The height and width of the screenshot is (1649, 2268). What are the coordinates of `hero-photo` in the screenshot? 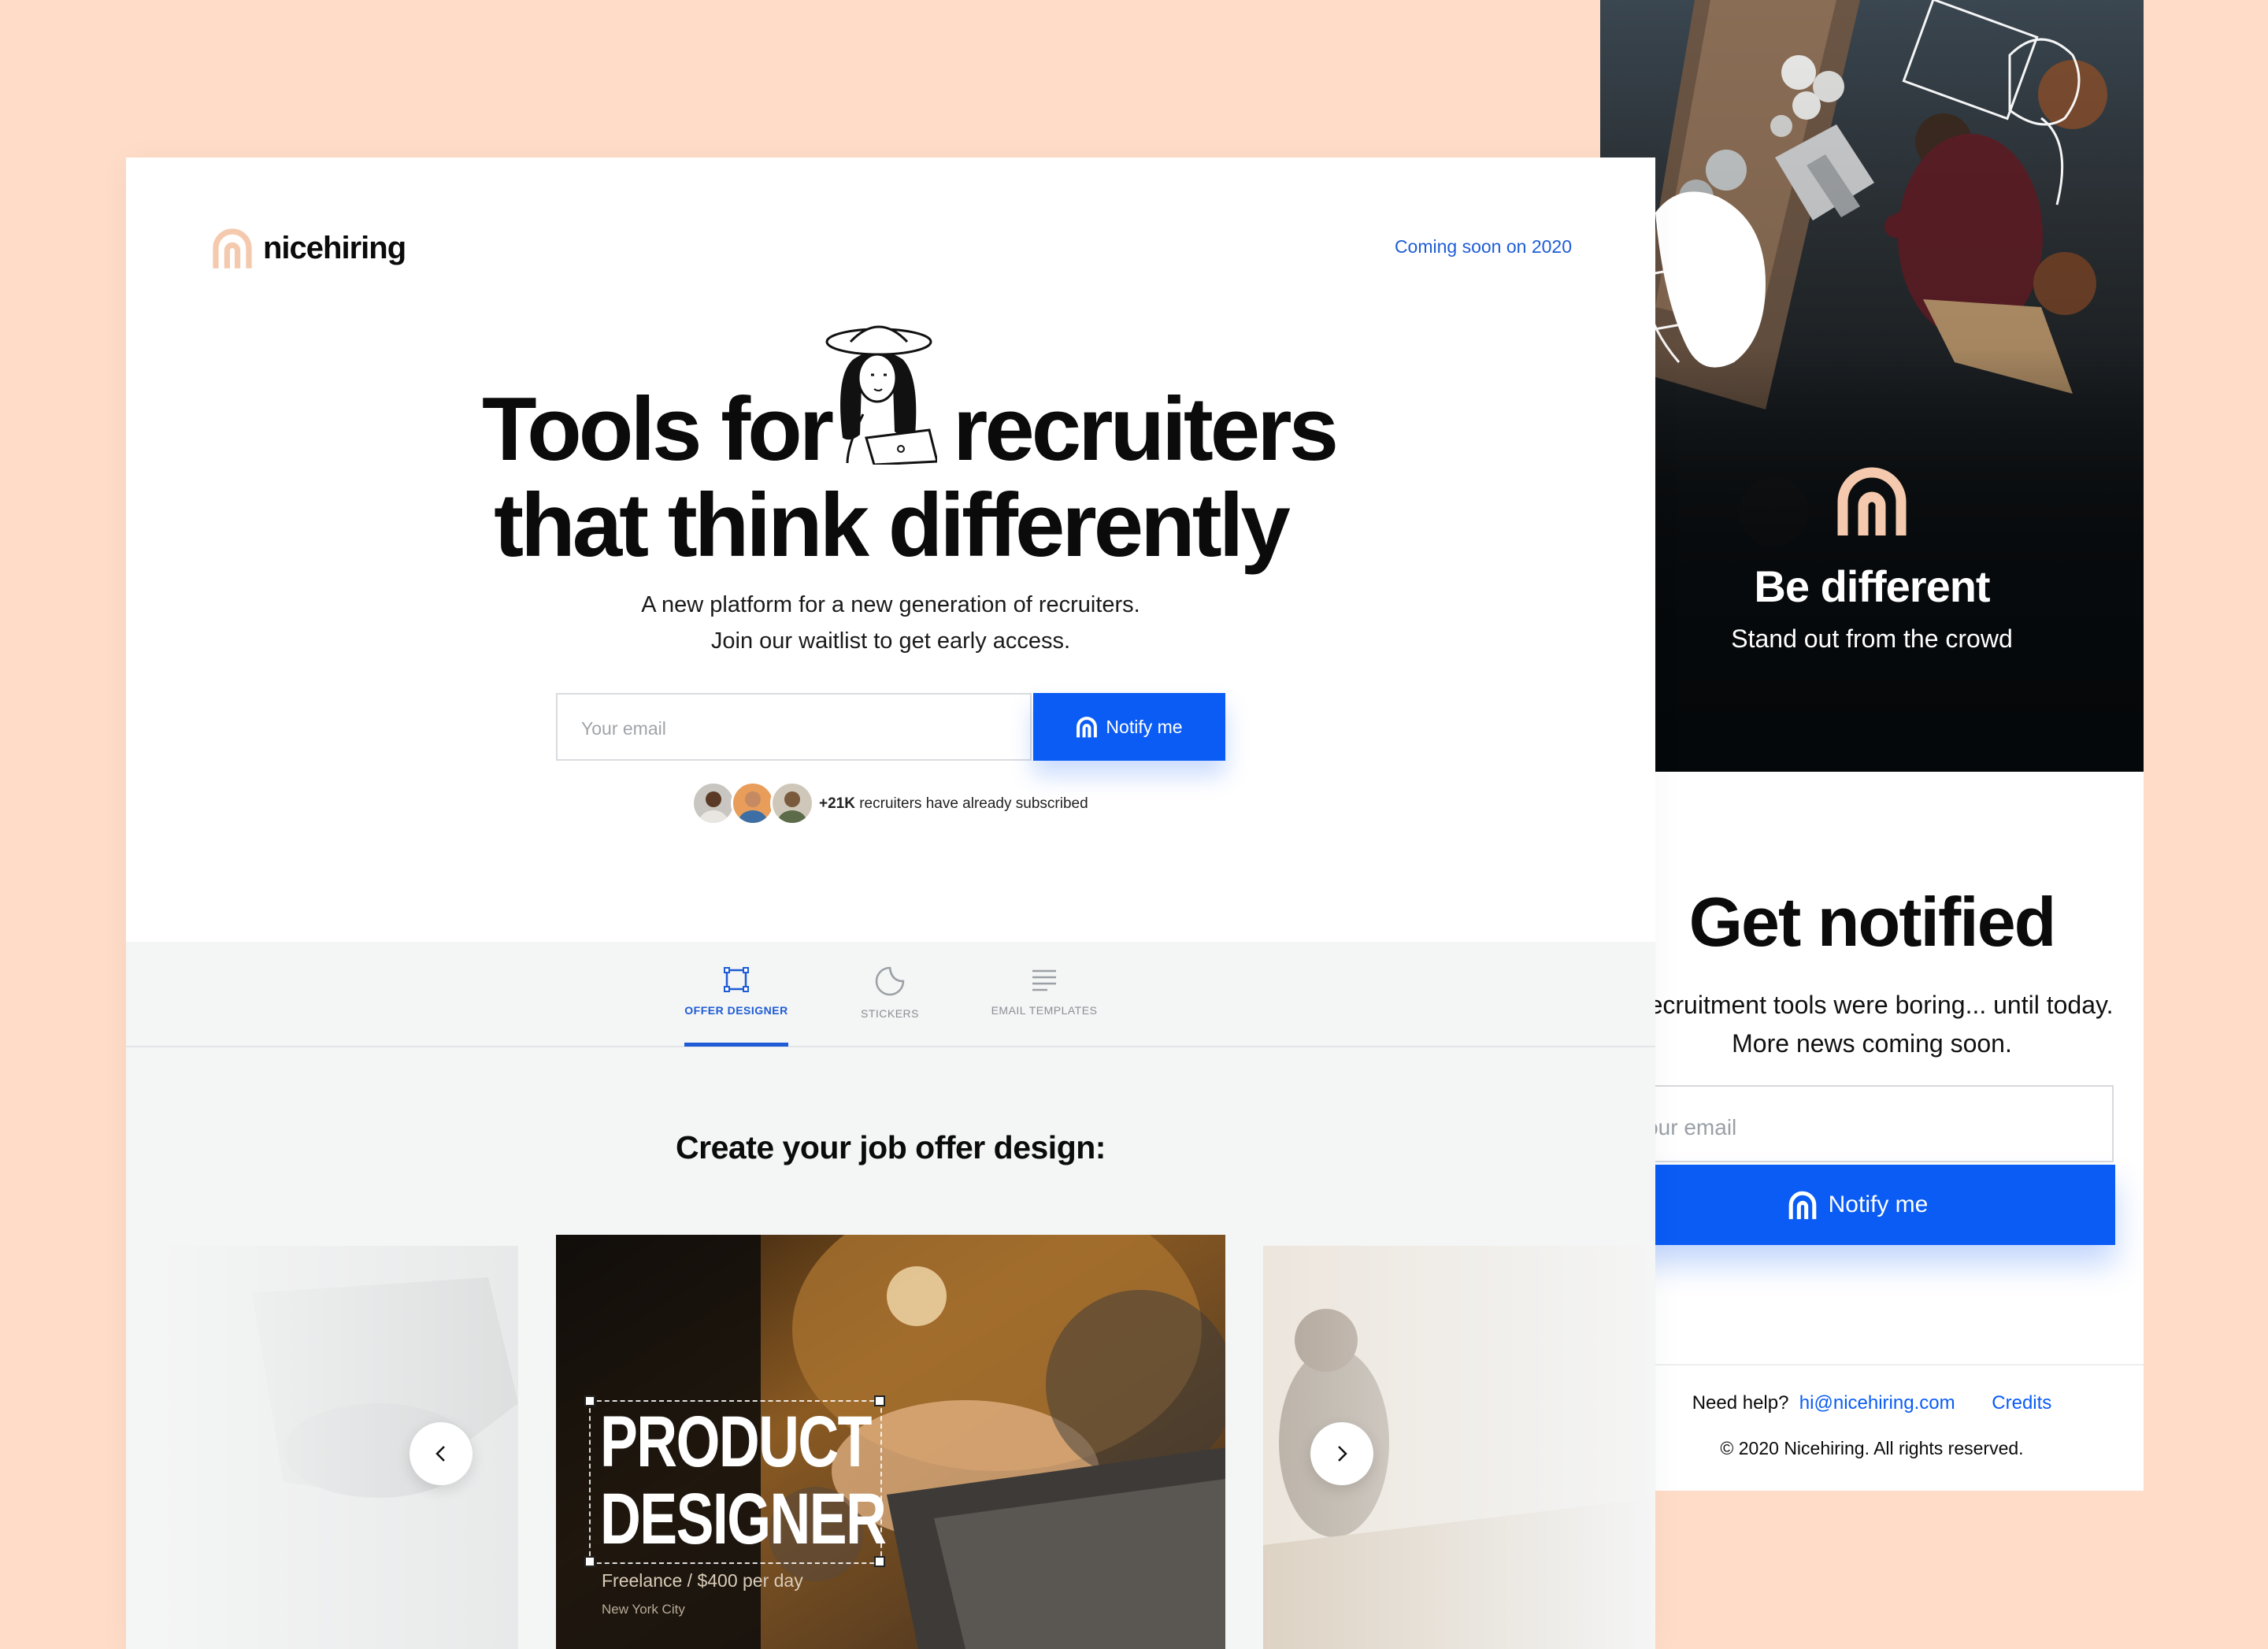 It's located at (1872, 386).